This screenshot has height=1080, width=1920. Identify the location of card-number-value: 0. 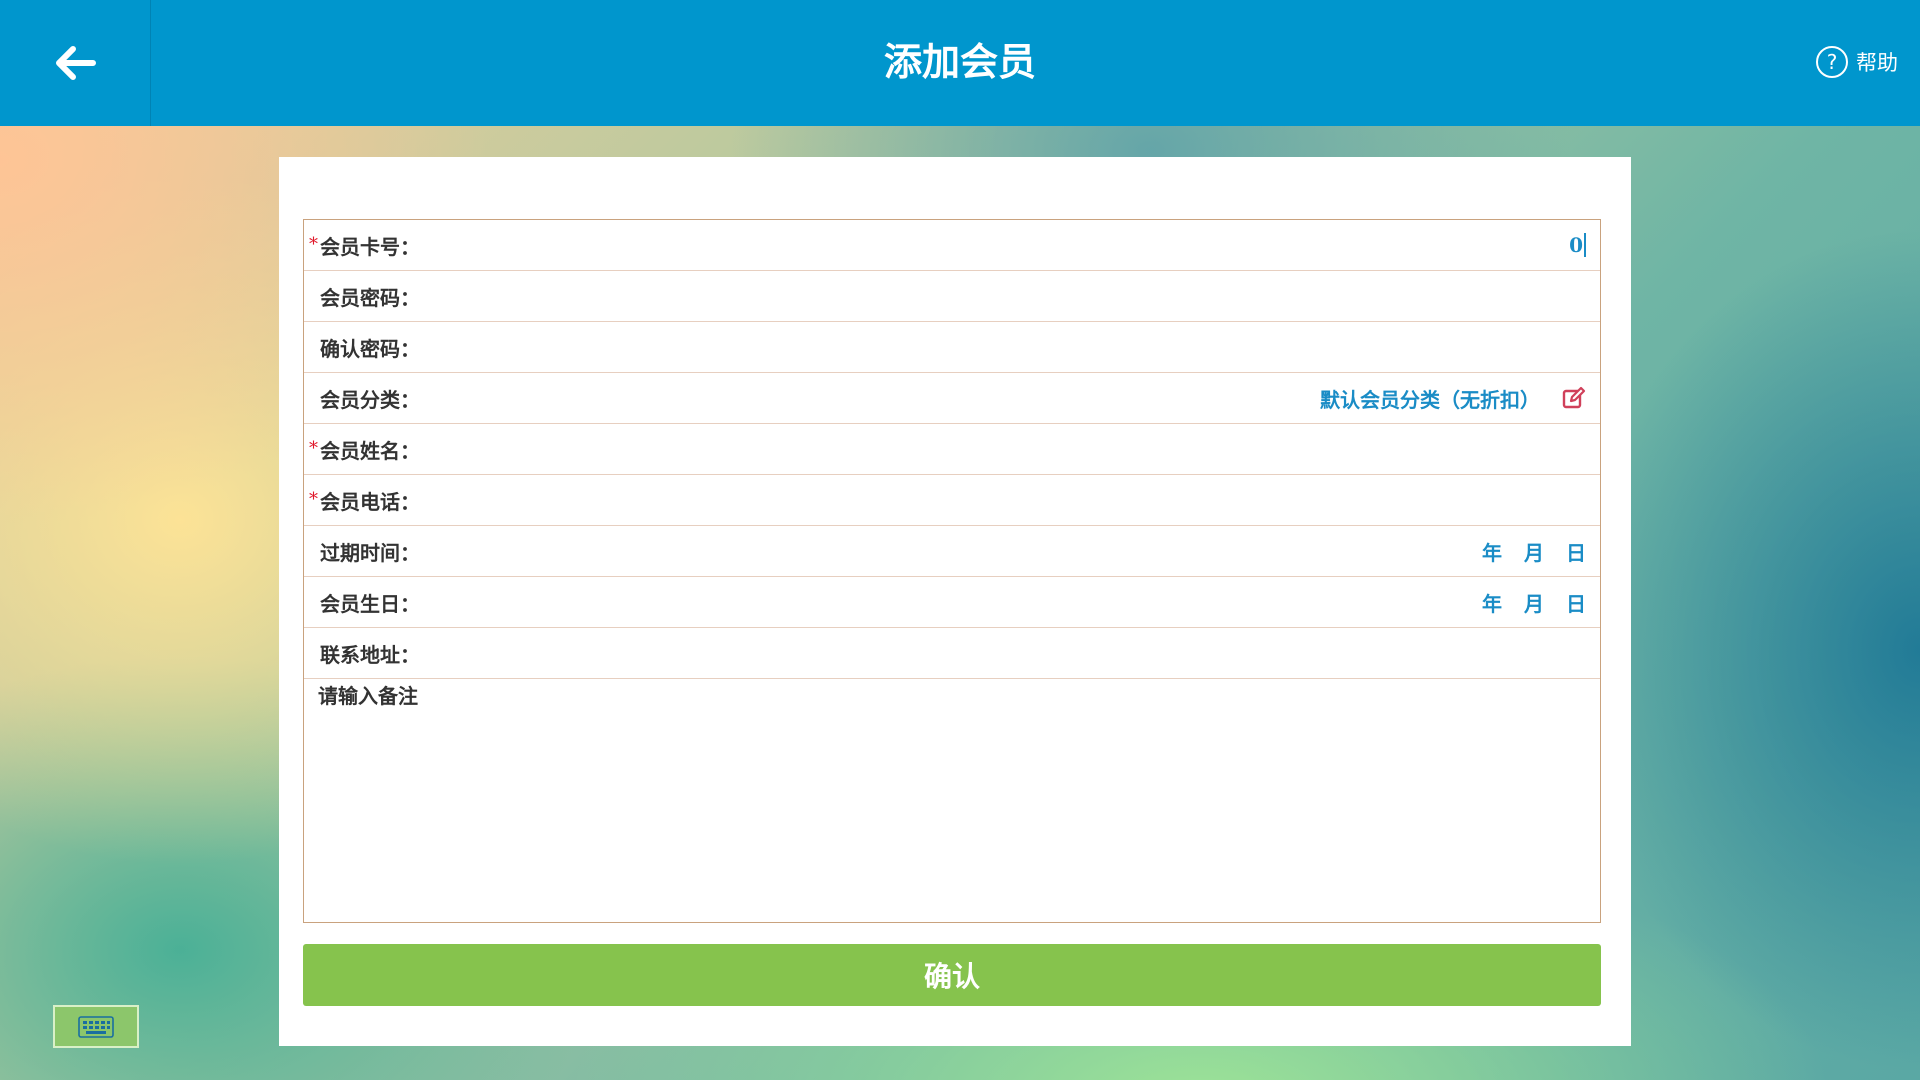
(1577, 245).